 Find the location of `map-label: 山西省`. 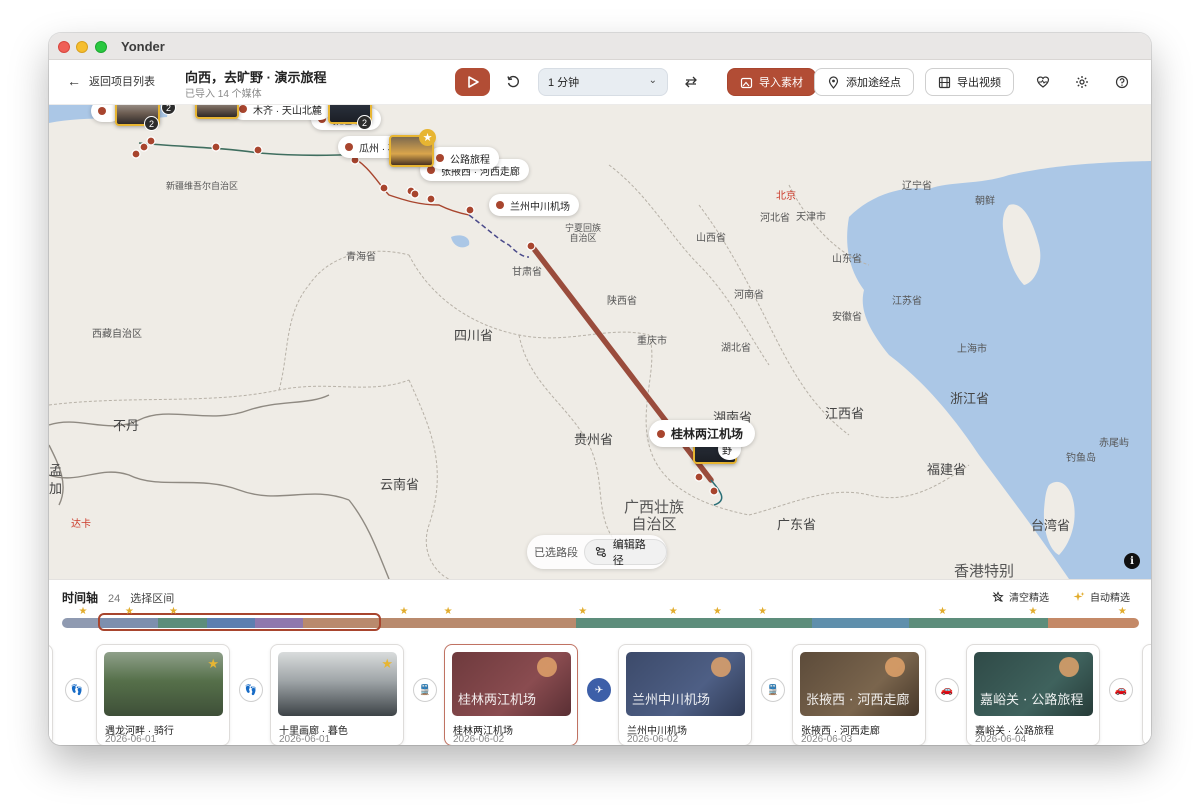

map-label: 山西省 is located at coordinates (711, 238).